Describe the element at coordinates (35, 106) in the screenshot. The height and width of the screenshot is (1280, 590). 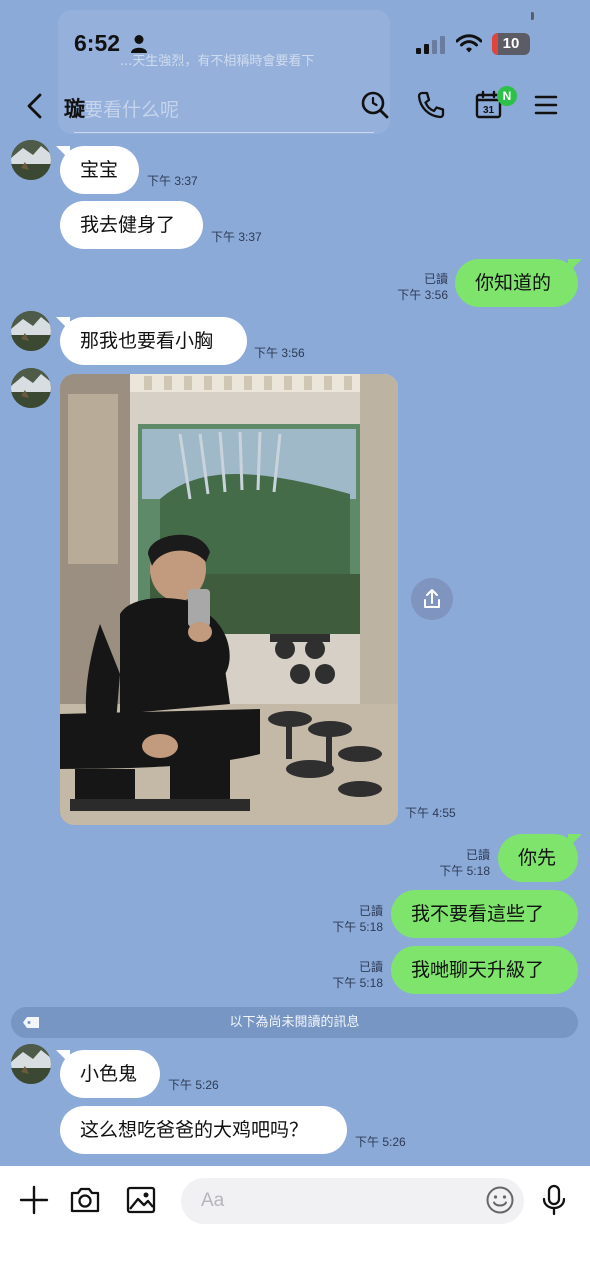
I see `back-chevron-icon` at that location.